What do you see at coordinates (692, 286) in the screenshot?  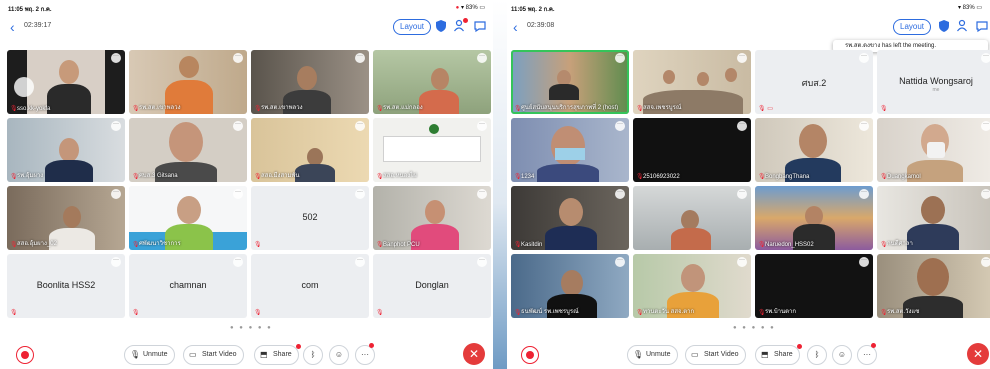 I see `video-tile: ··· 🎙 ทานตะวัน สสจ.ตาก` at bounding box center [692, 286].